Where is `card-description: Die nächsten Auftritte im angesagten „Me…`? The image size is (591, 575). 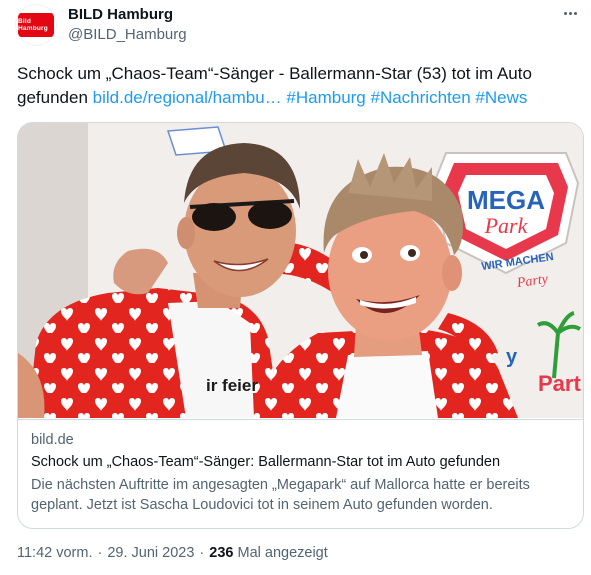
card-description: Die nächsten Auftritte im angesagten „Me… is located at coordinates (280, 495).